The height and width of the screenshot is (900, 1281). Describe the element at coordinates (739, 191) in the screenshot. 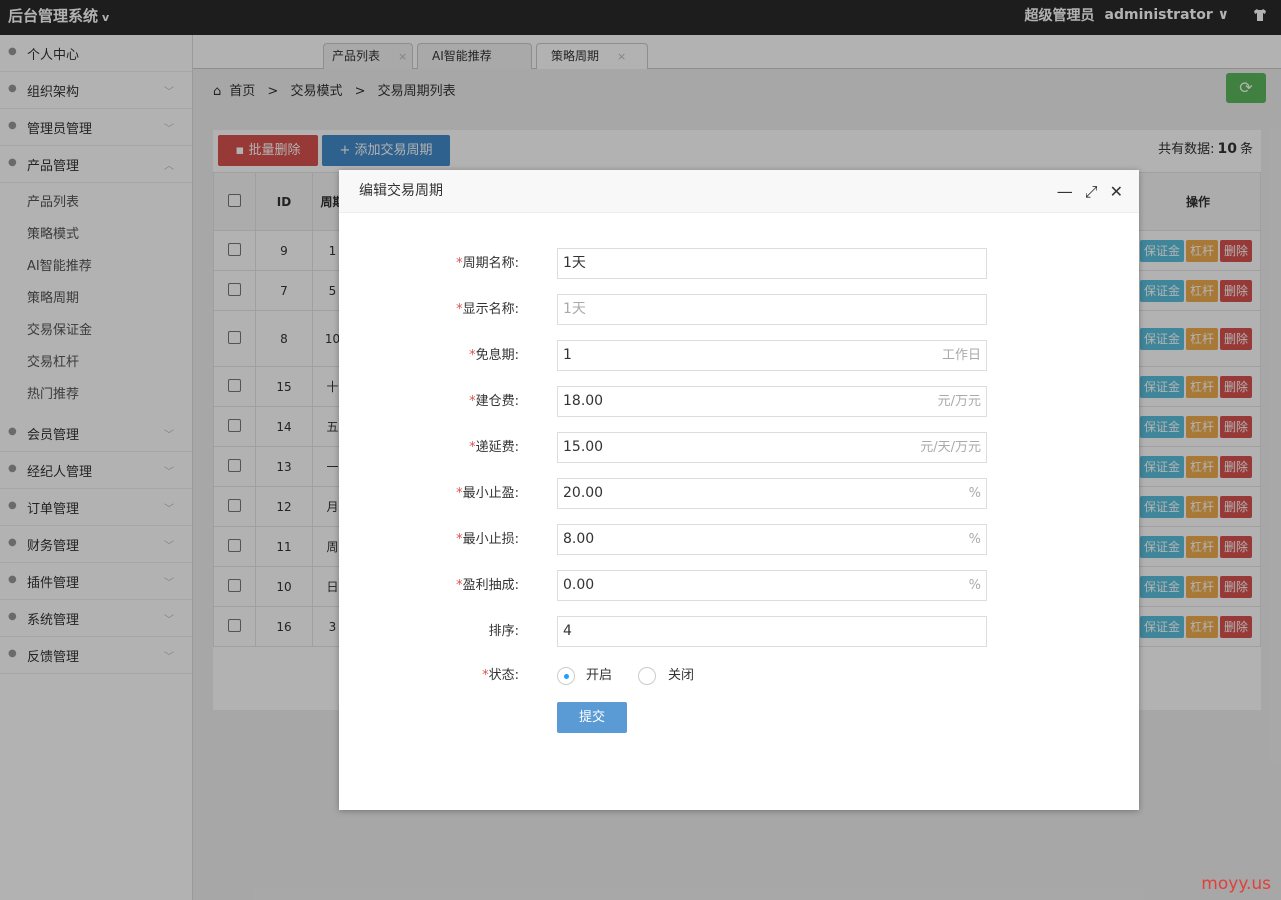

I see `dialog-header: 编辑交易周期 — ⤢ ✕` at that location.